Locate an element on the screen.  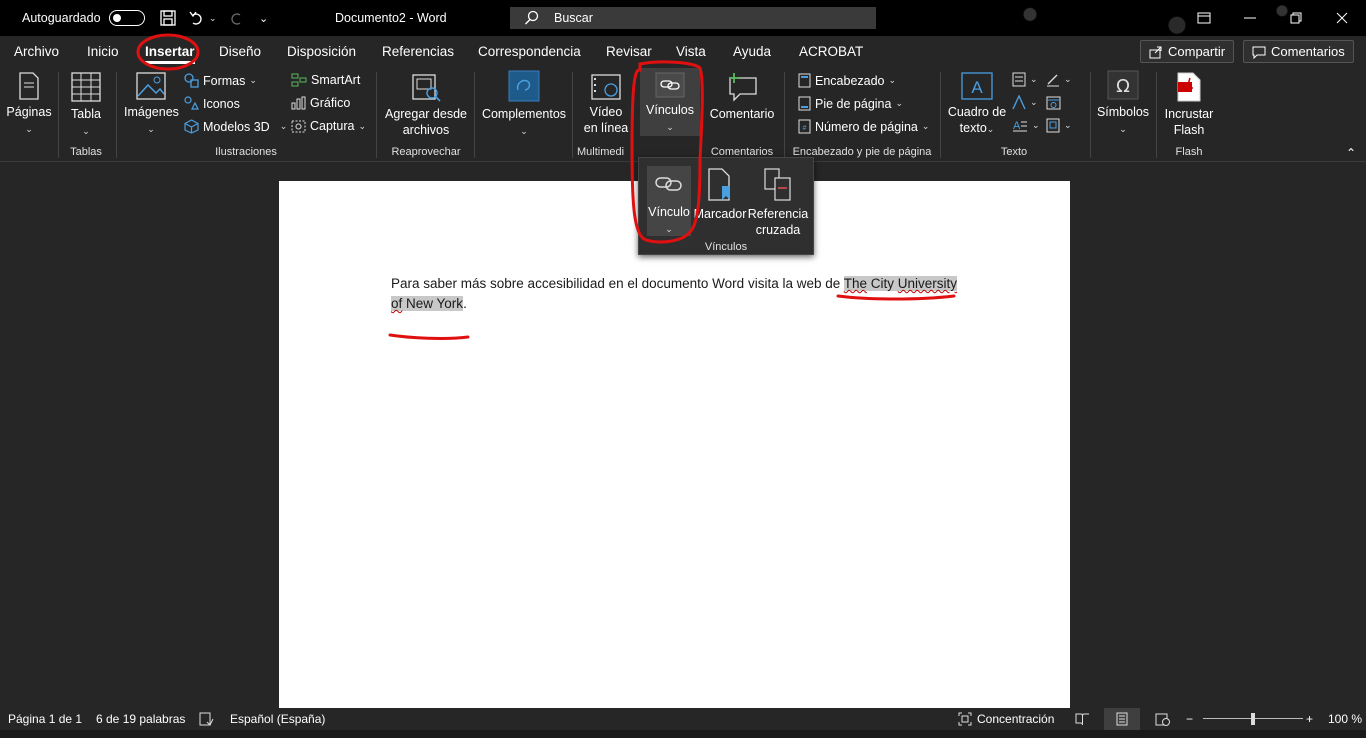
tab-disposicion: Disposición is located at coordinates (321, 51).